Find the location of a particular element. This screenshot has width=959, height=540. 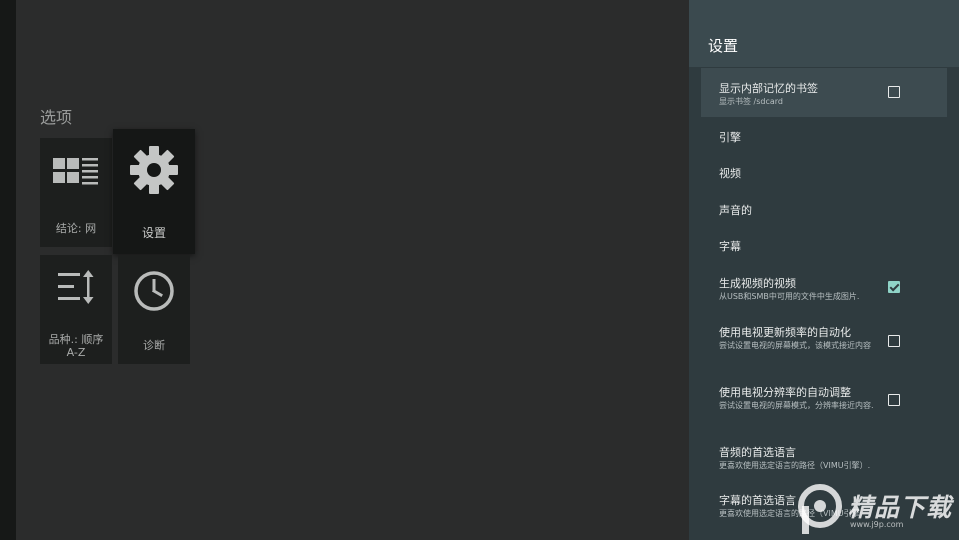

tile-label: 品种.: 顺序 A-Z is located at coordinates (76, 346).